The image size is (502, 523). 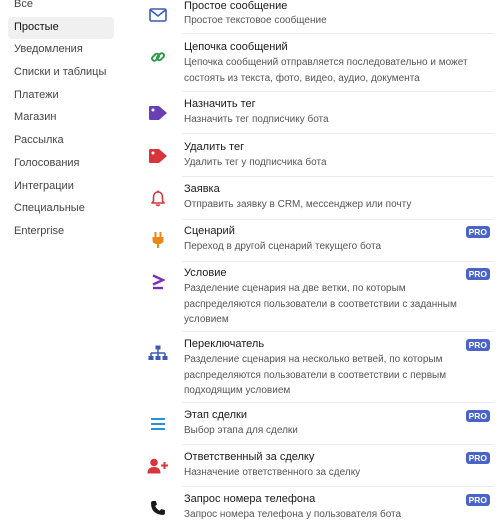 What do you see at coordinates (316, 426) in the screenshot?
I see `block-item-deal-stage: Этап сделки Выбор этапа для сделки PRO` at bounding box center [316, 426].